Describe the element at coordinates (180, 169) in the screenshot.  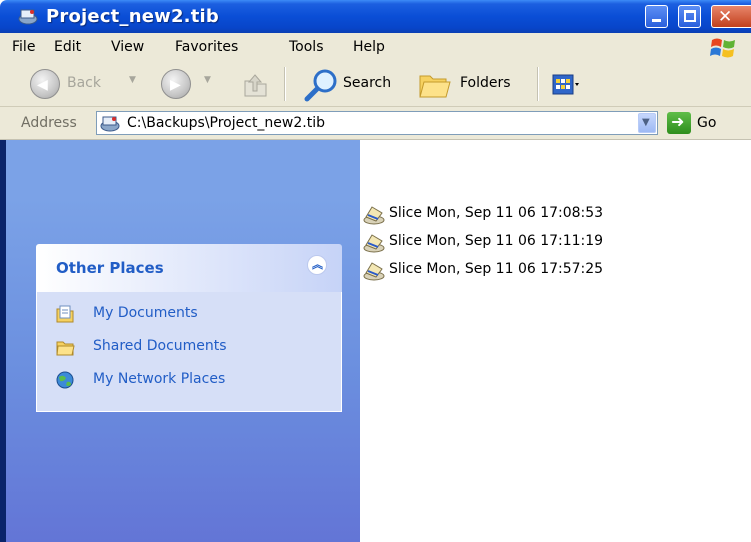
I see `task-pane-top` at that location.